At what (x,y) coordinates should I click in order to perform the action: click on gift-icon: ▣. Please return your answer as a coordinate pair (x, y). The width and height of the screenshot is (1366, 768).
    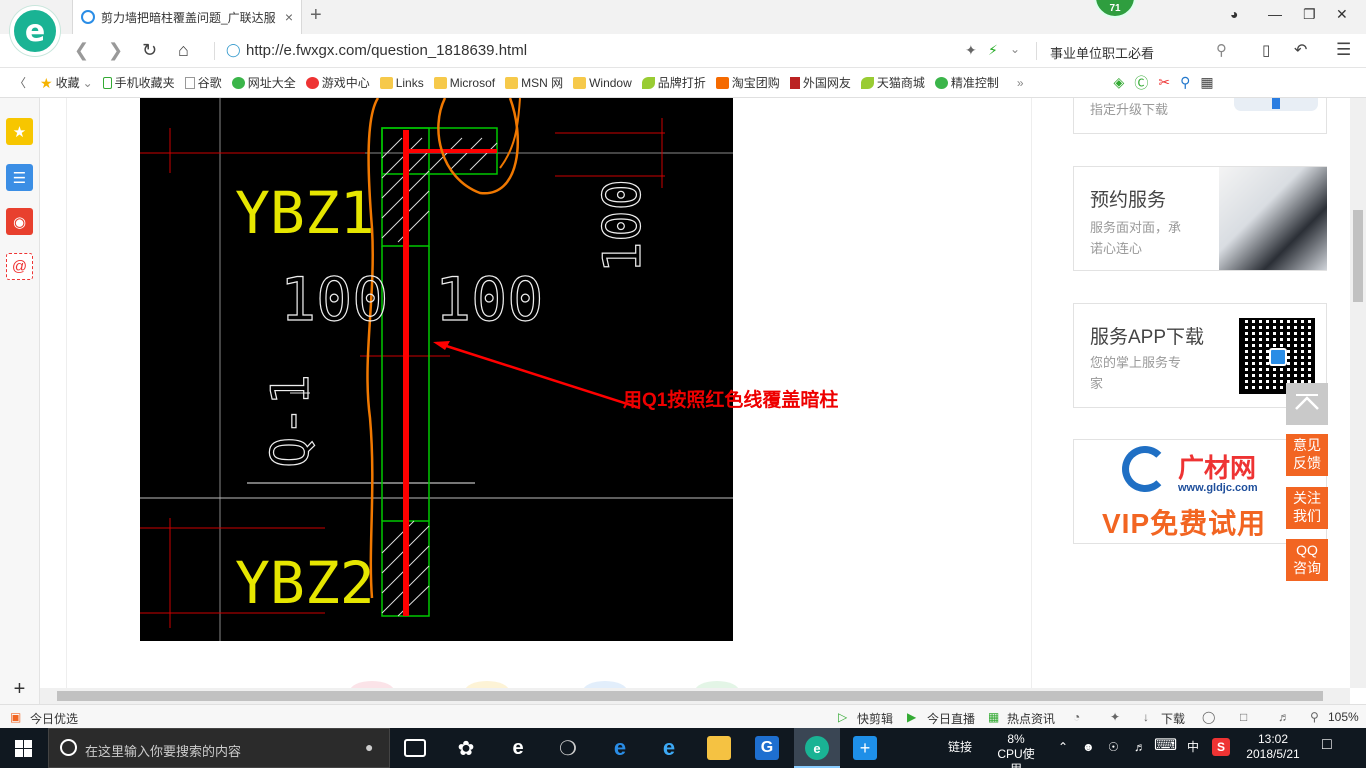
    Looking at the image, I should click on (15, 717).